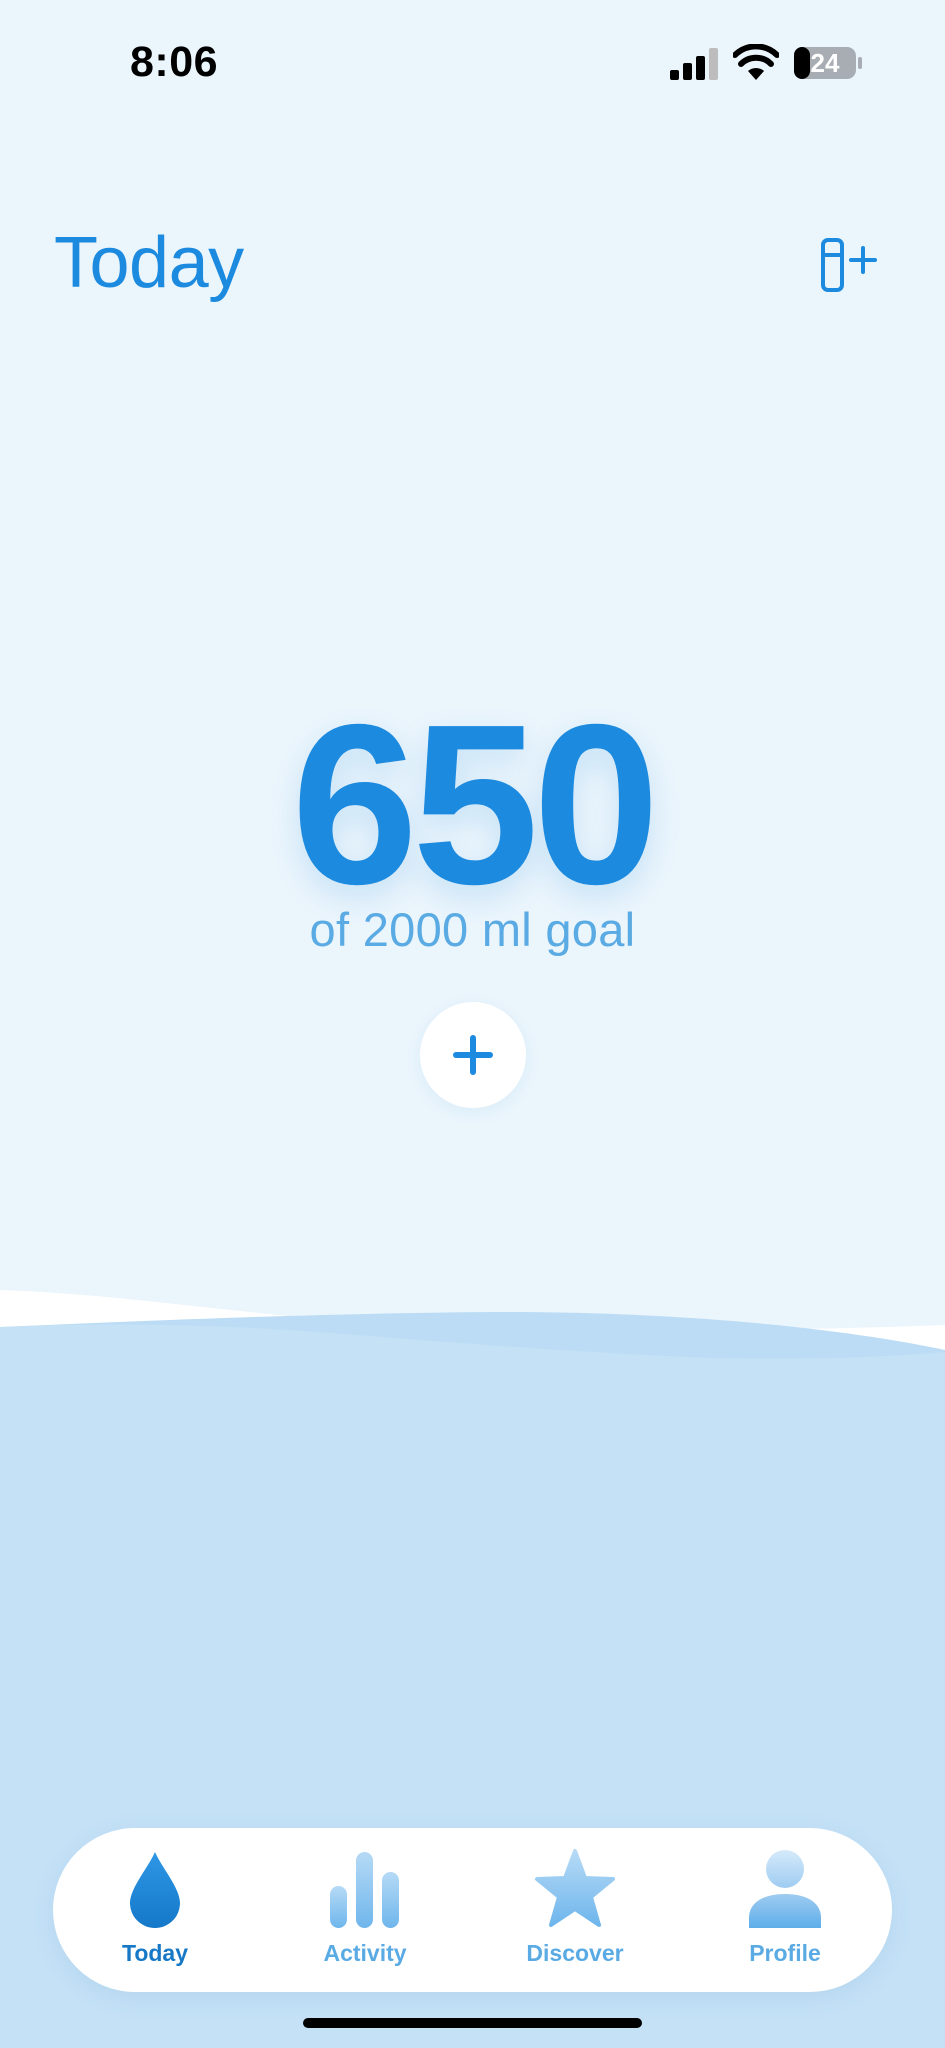 This screenshot has width=945, height=2048. I want to click on bar-chart-icon, so click(364, 1890).